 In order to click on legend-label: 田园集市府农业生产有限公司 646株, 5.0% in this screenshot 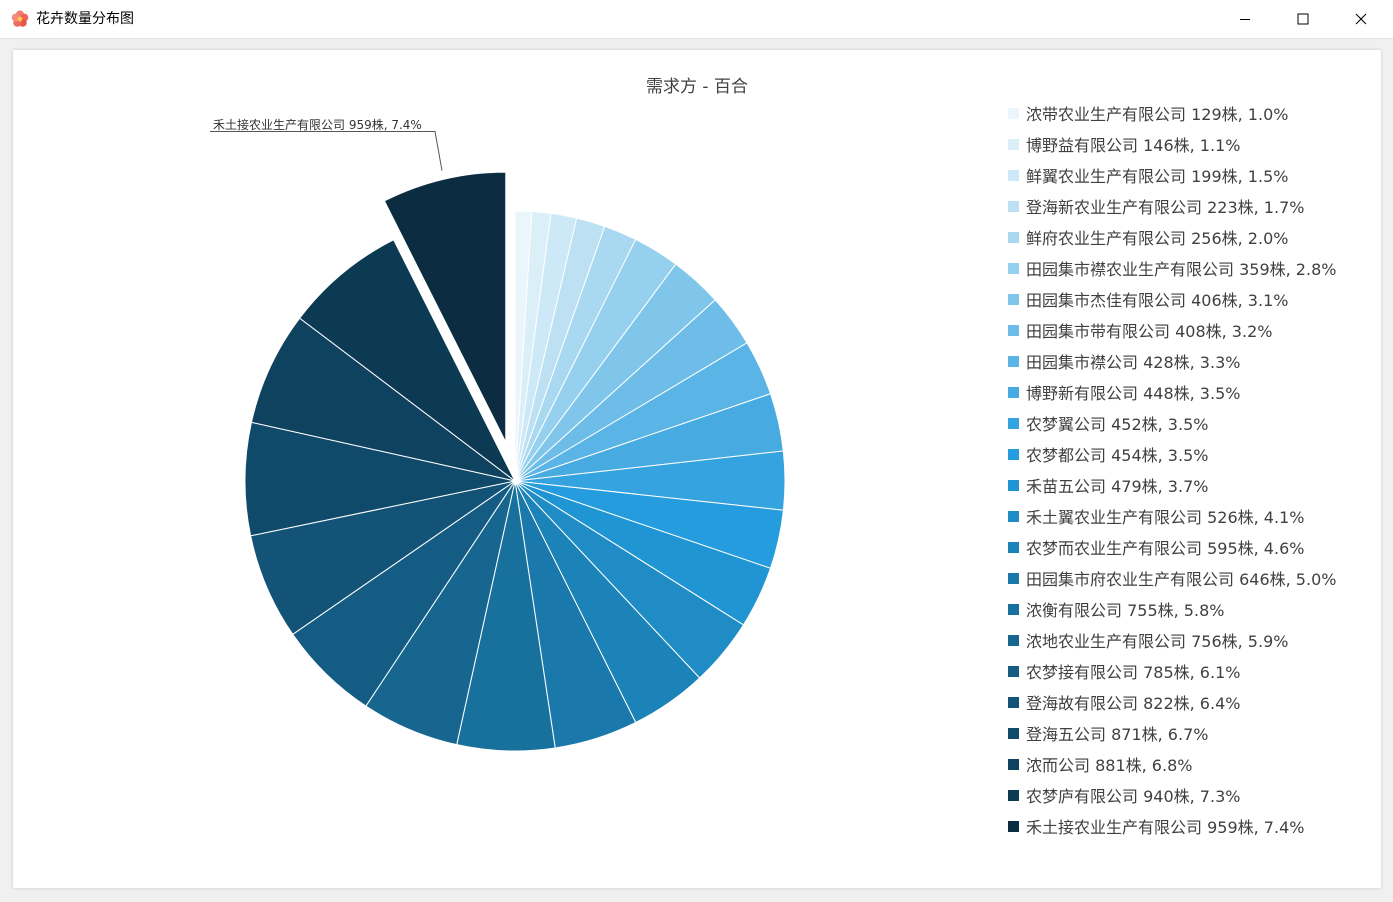, I will do `click(1181, 579)`.